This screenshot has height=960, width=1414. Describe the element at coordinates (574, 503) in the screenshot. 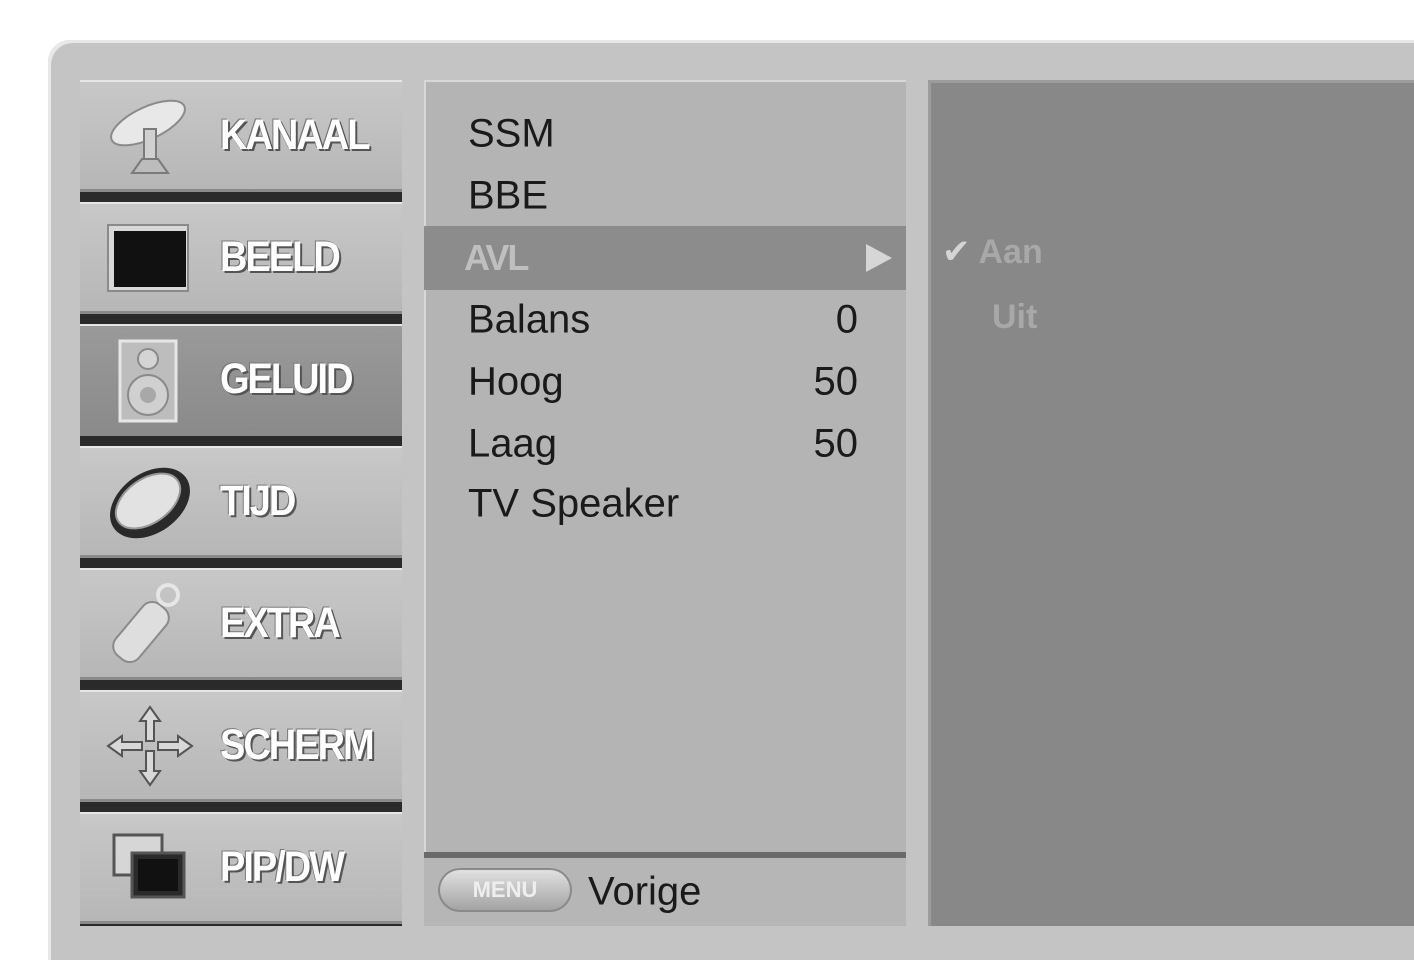

I see `menu-item-label: TV Speaker` at that location.